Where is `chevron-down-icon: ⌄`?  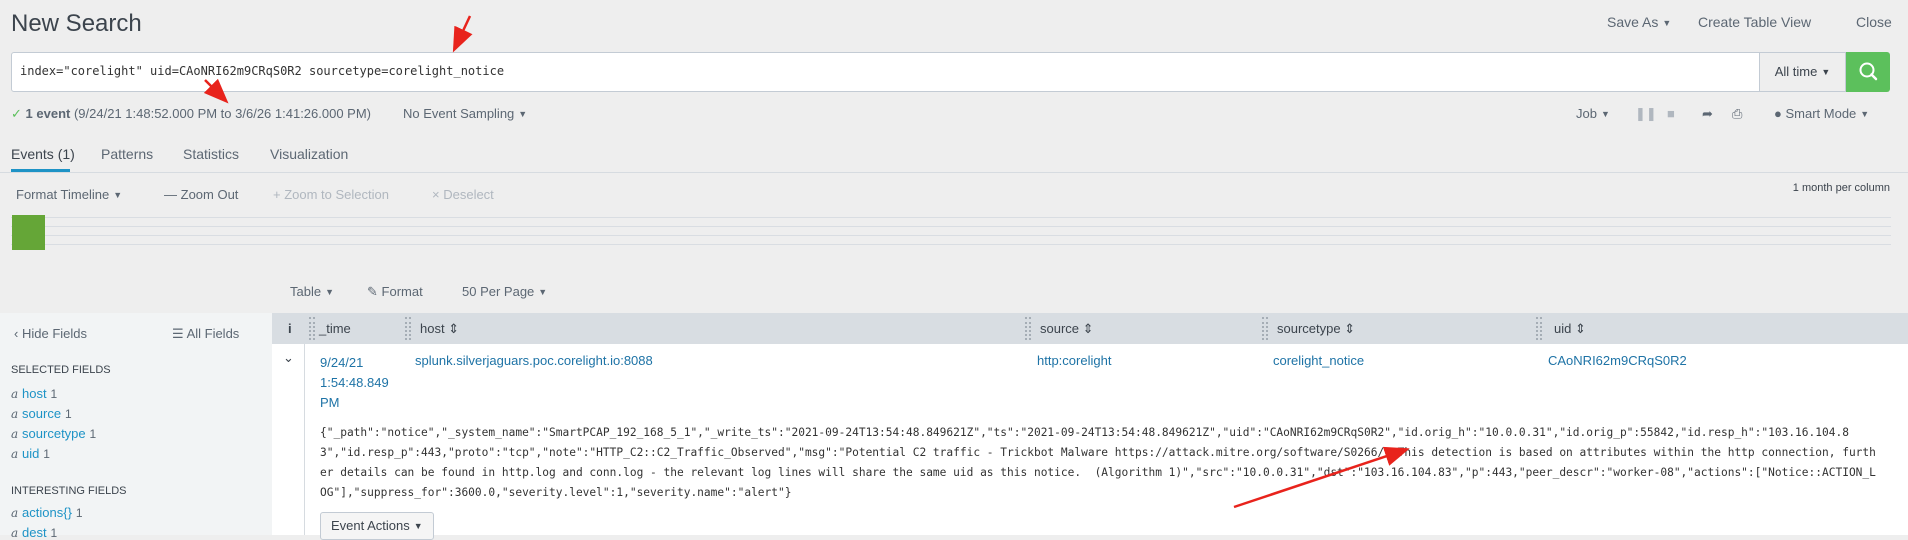 chevron-down-icon: ⌄ is located at coordinates (288, 358).